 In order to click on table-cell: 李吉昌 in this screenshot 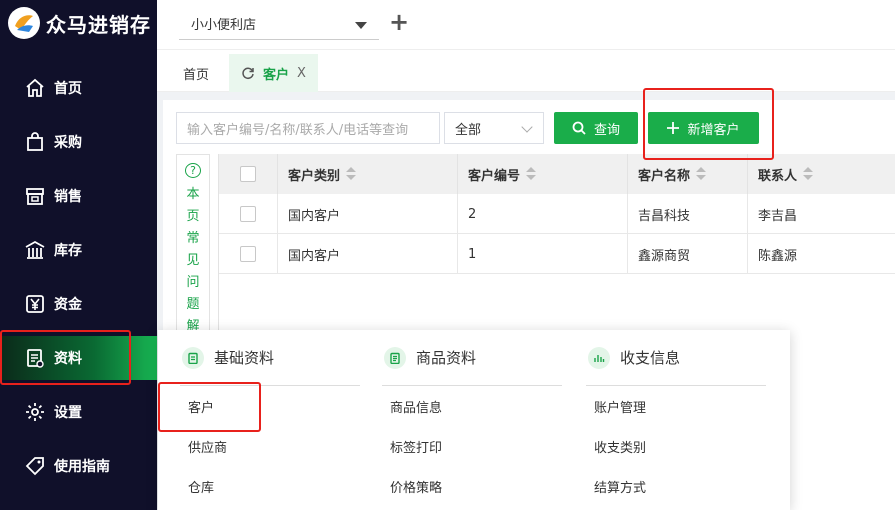, I will do `click(778, 216)`.